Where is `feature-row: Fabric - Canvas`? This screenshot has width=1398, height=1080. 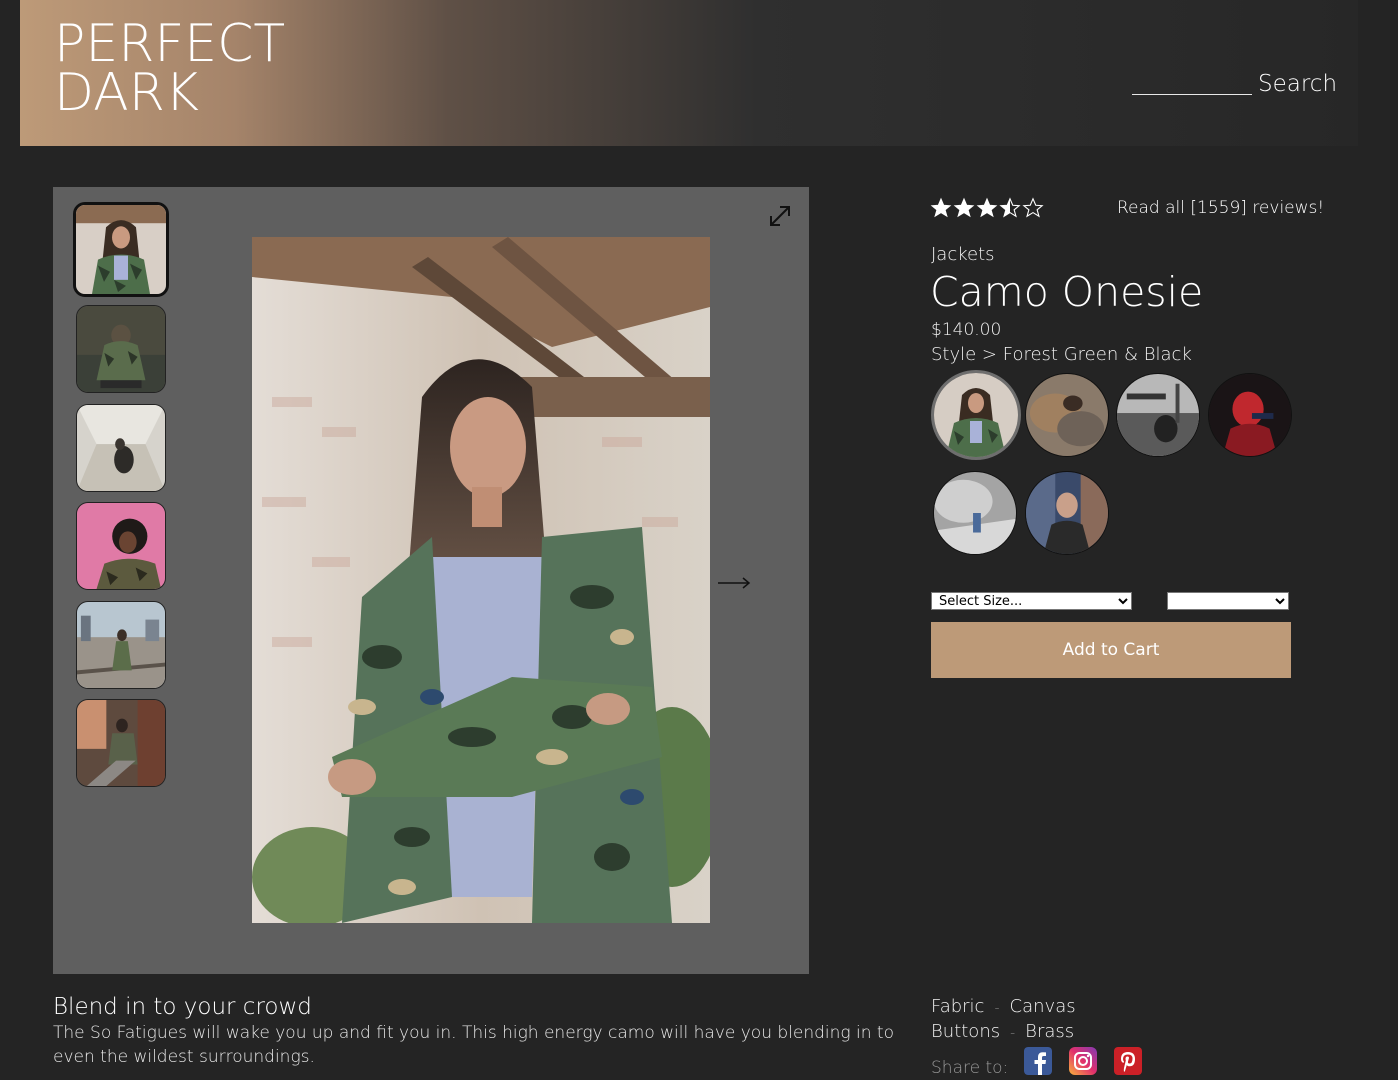
feature-row: Fabric - Canvas is located at coordinates (1003, 1008).